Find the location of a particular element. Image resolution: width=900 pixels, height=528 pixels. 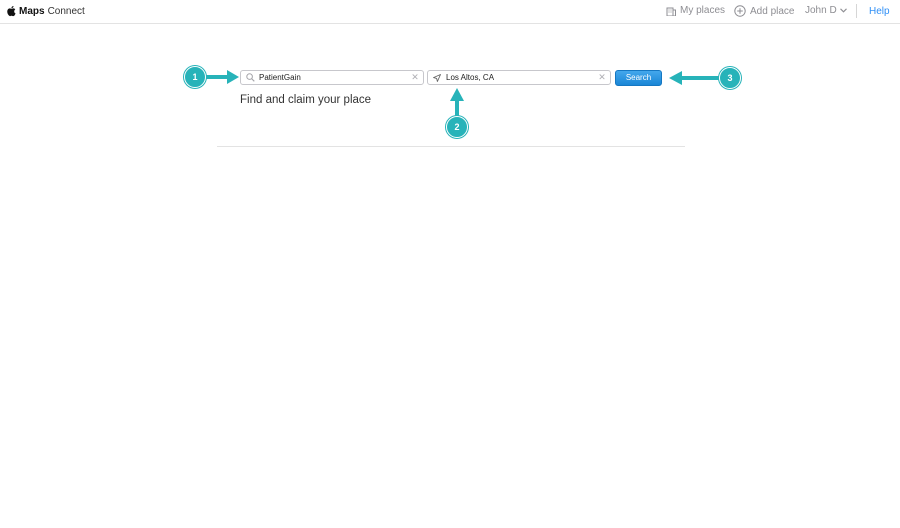

callout-badge-1: 1 is located at coordinates (195, 77).